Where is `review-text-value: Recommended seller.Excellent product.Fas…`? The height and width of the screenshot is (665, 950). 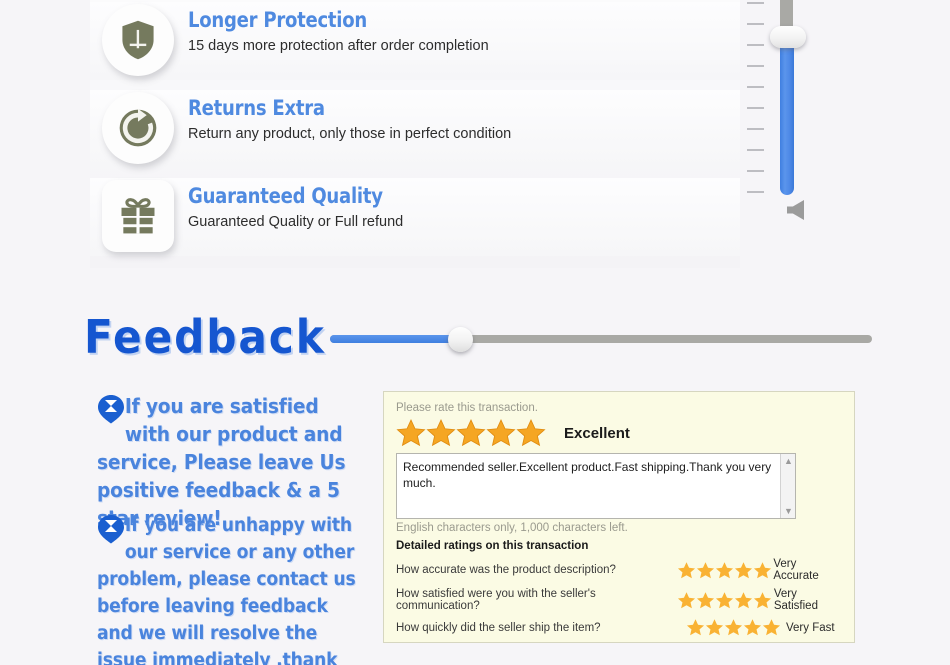
review-text-value: Recommended seller.Excellent product.Fas… is located at coordinates (592, 475).